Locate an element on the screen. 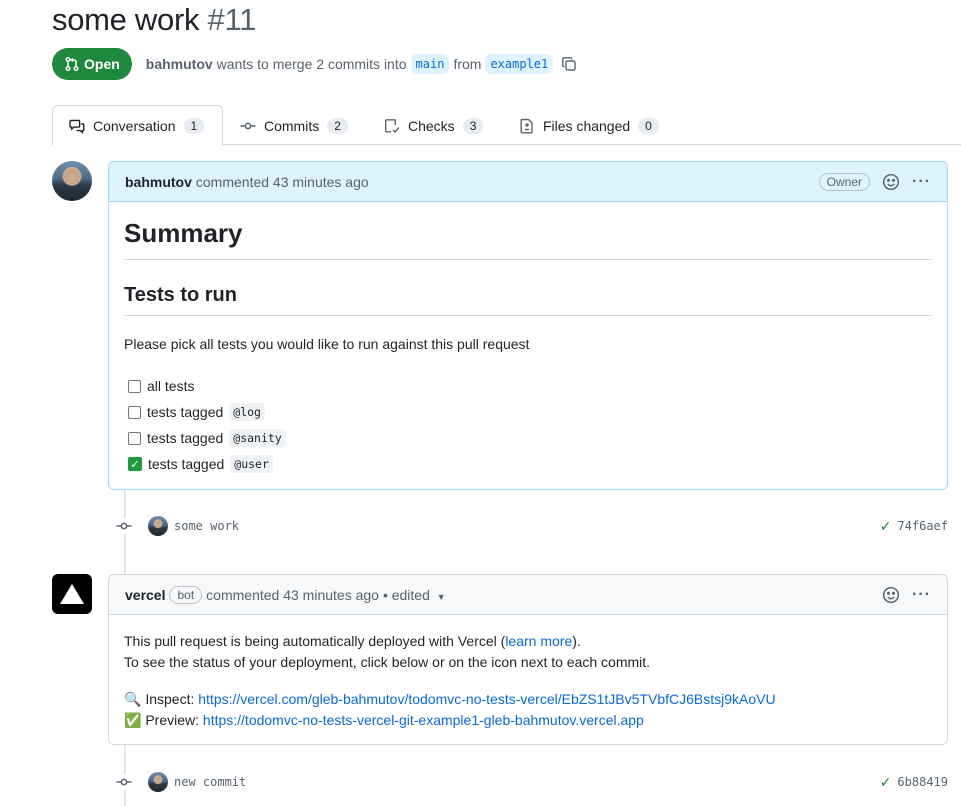  base-branch: main is located at coordinates (430, 64).